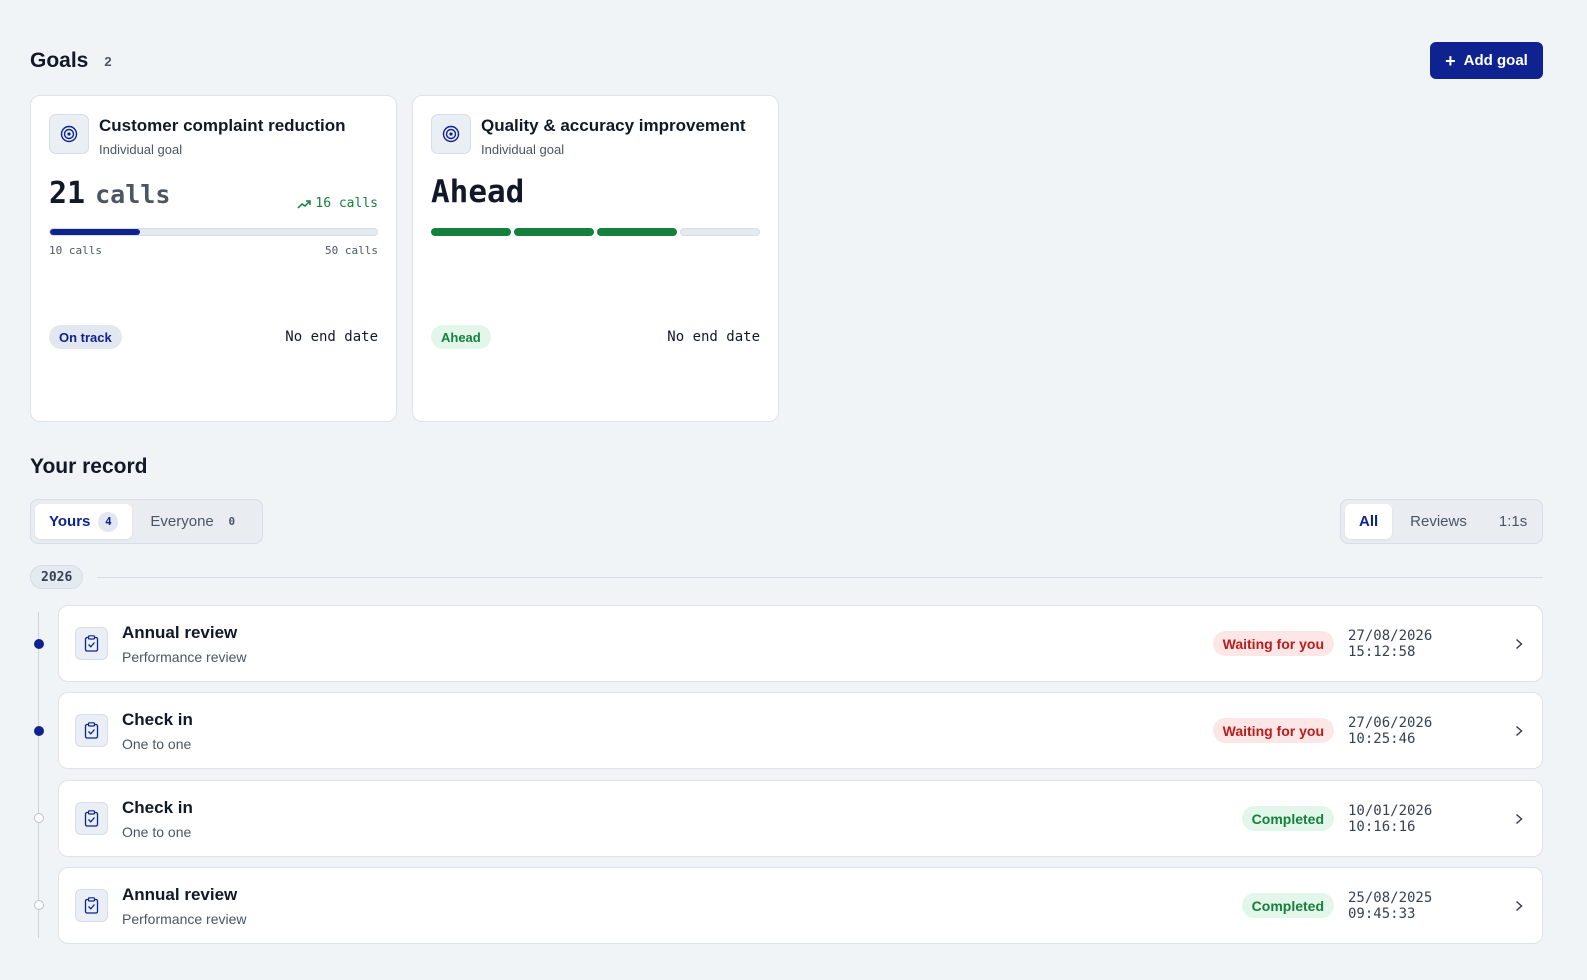  I want to click on status-badge: Ahead, so click(461, 337).